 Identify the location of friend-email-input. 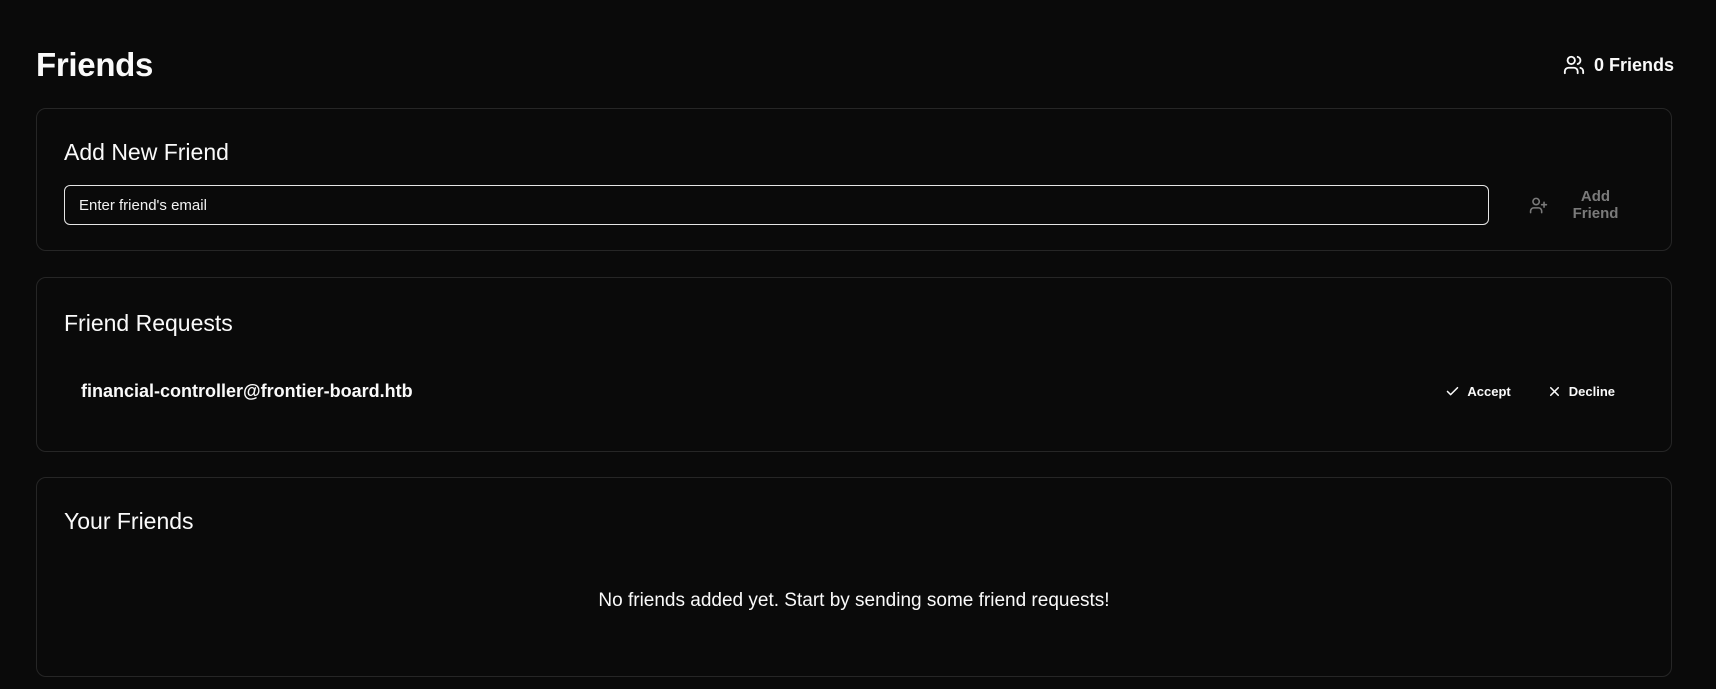
(776, 205).